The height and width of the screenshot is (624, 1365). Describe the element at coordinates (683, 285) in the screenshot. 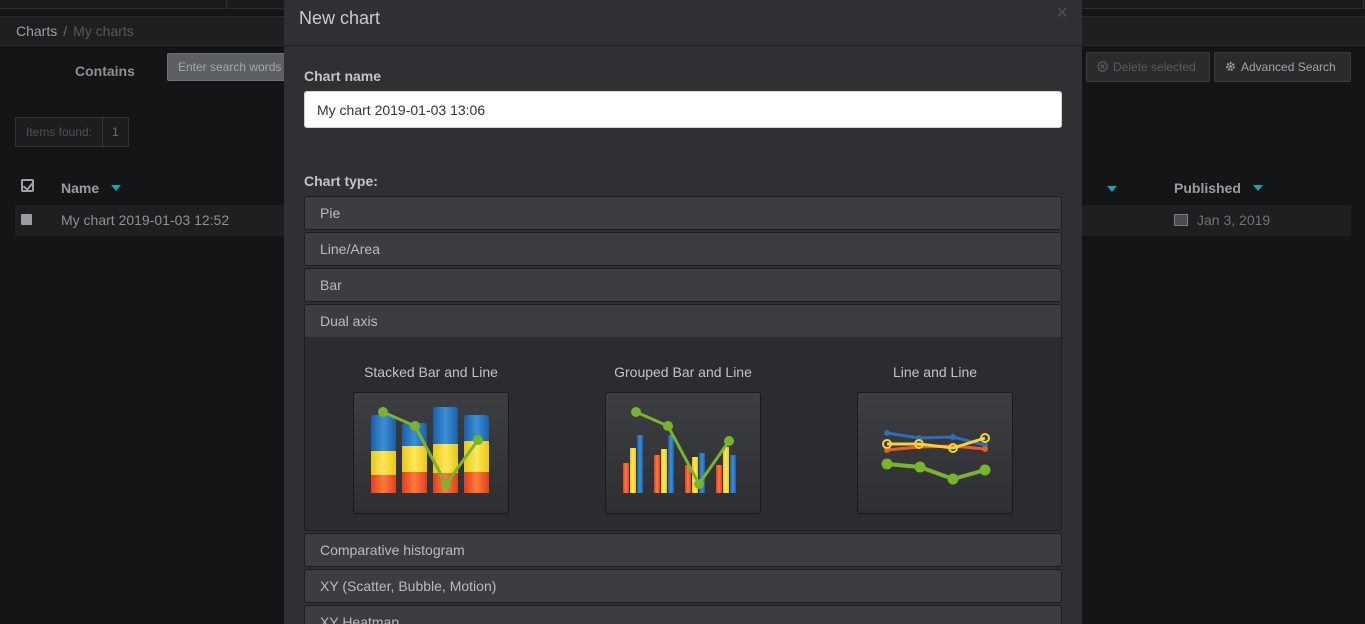

I see `chart-type-bar: Bar` at that location.